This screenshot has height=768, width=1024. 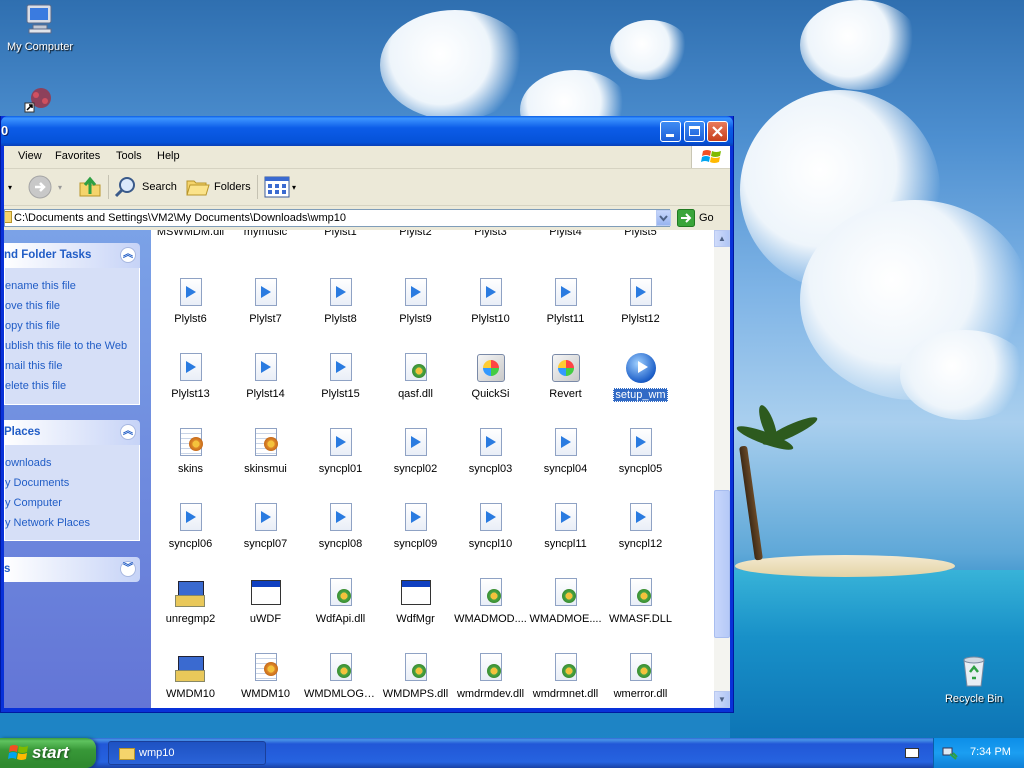 What do you see at coordinates (190, 451) in the screenshot?
I see `file-item: skins` at bounding box center [190, 451].